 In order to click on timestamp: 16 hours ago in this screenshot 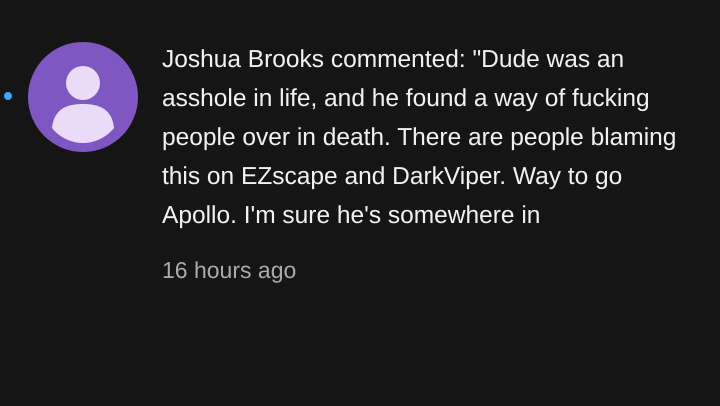, I will do `click(229, 270)`.